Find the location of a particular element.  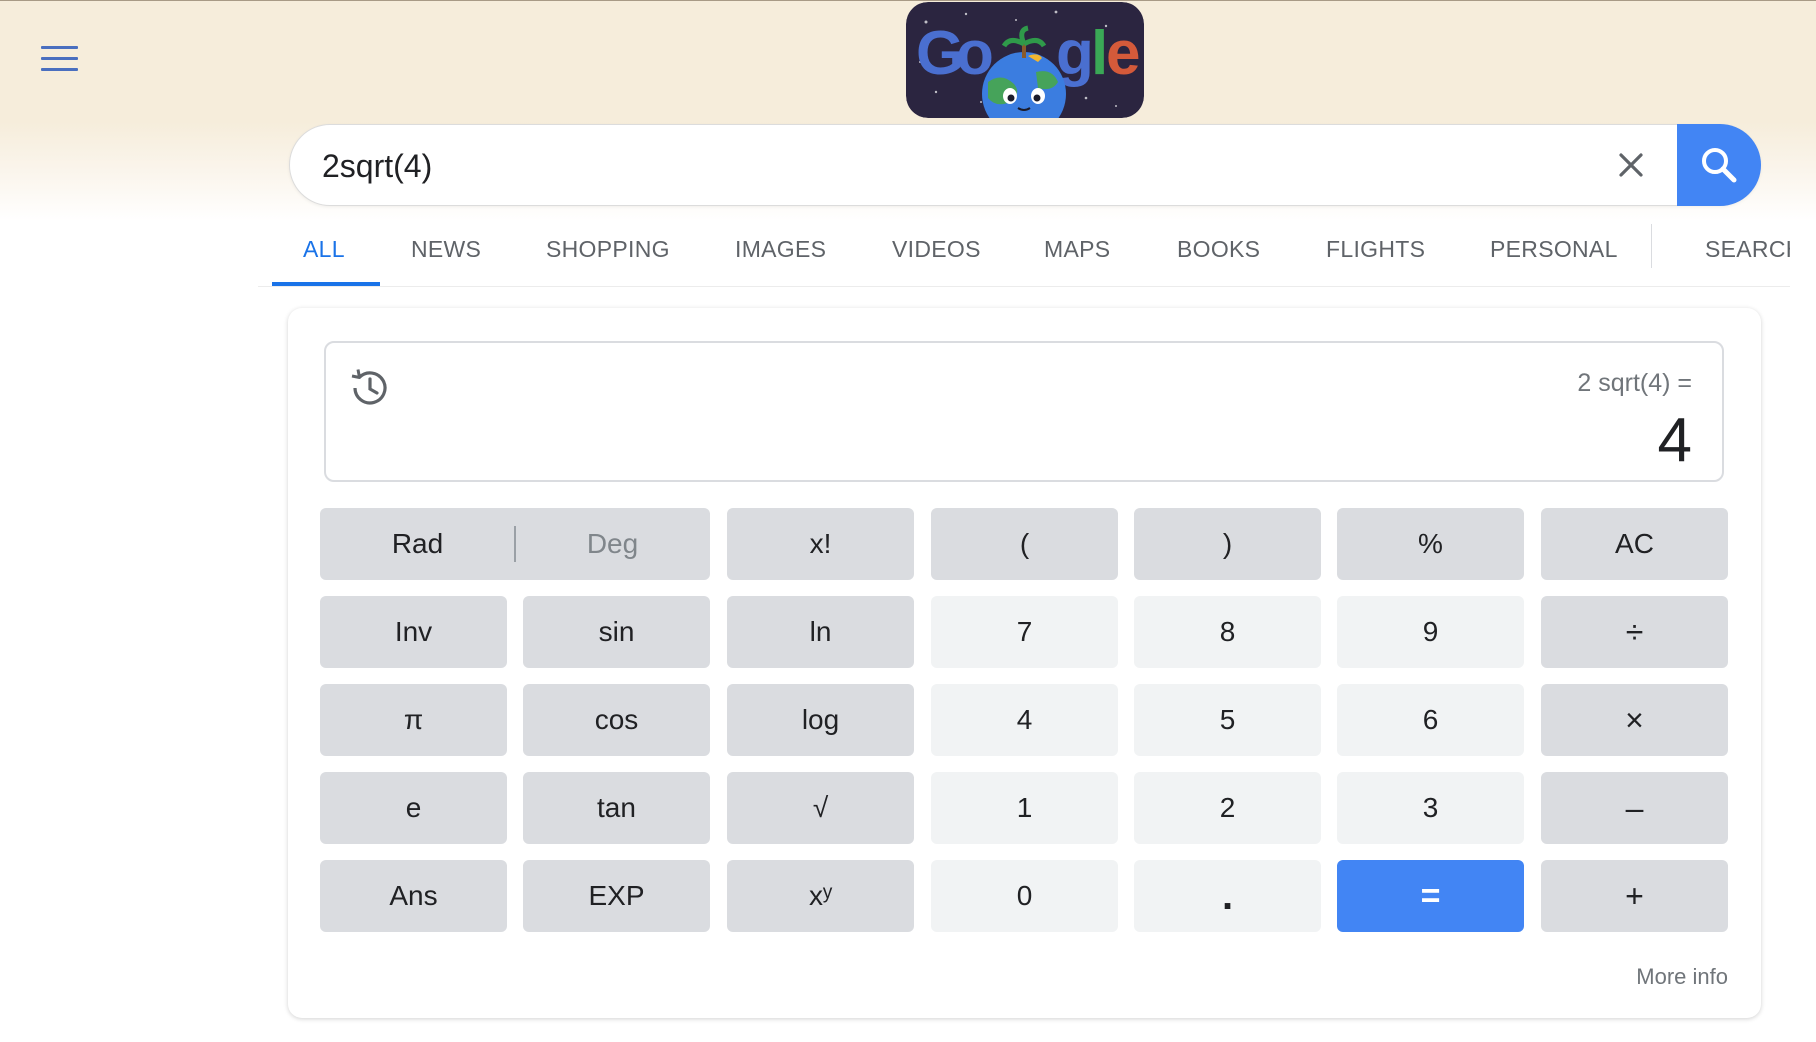

multiply-key: × is located at coordinates (1634, 720).